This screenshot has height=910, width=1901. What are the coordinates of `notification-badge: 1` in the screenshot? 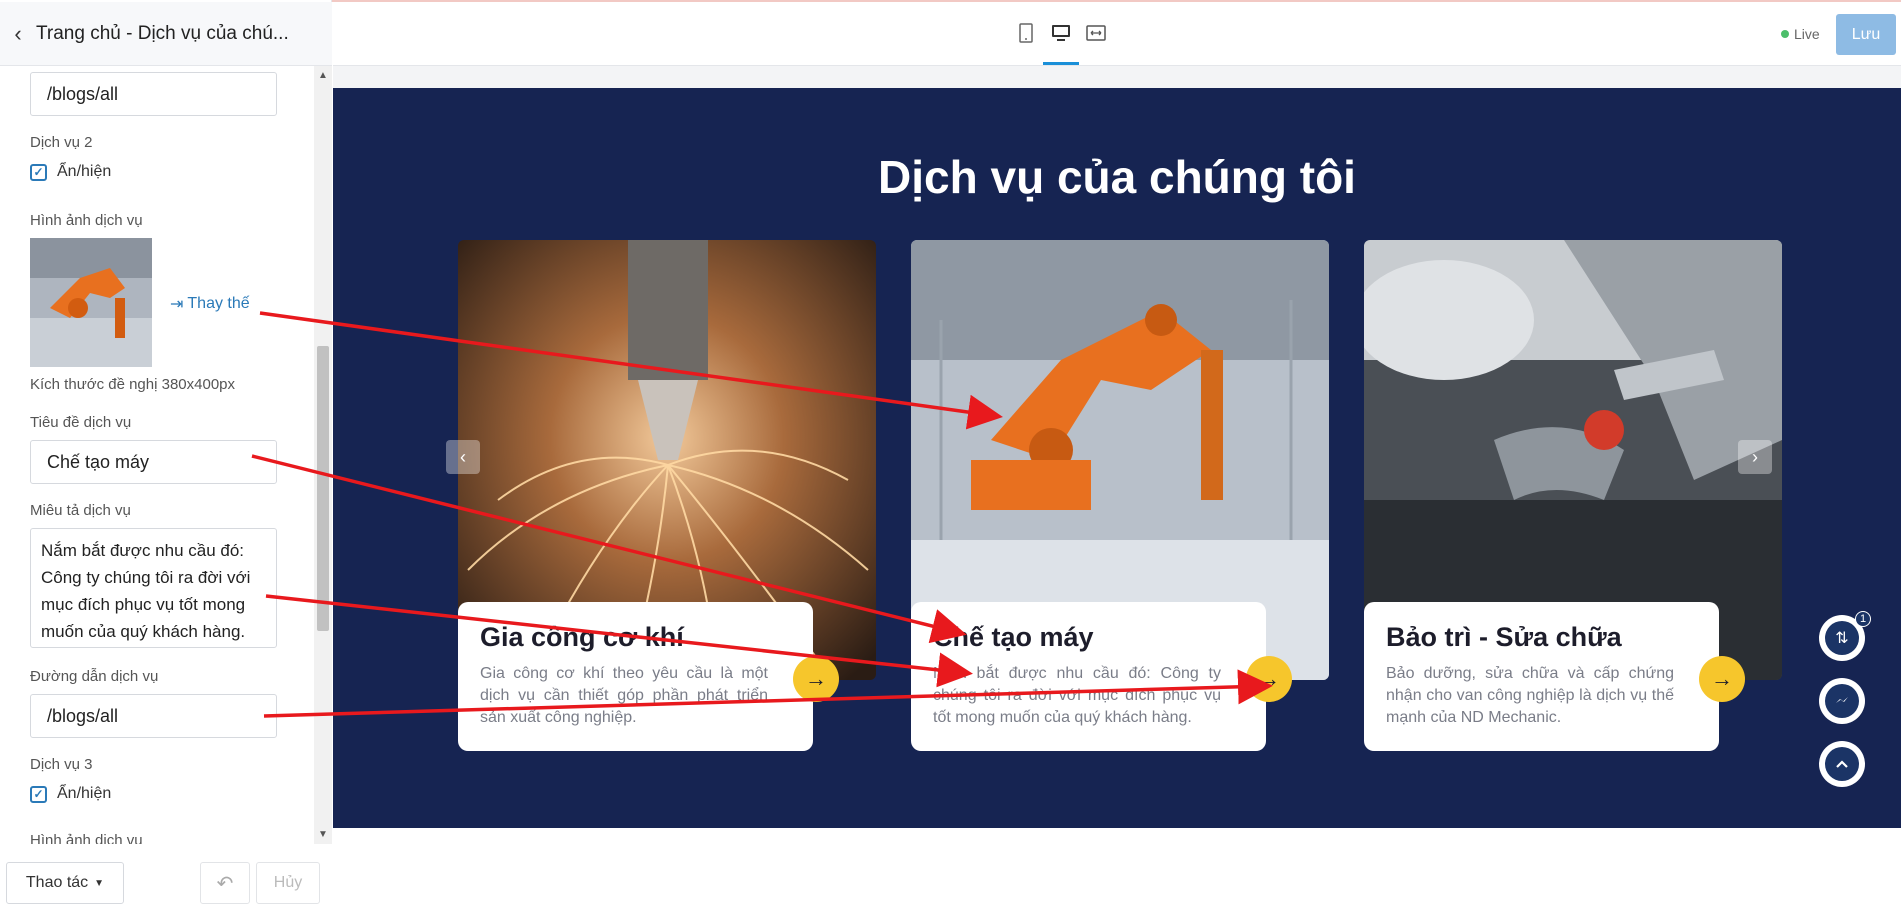 It's located at (1863, 619).